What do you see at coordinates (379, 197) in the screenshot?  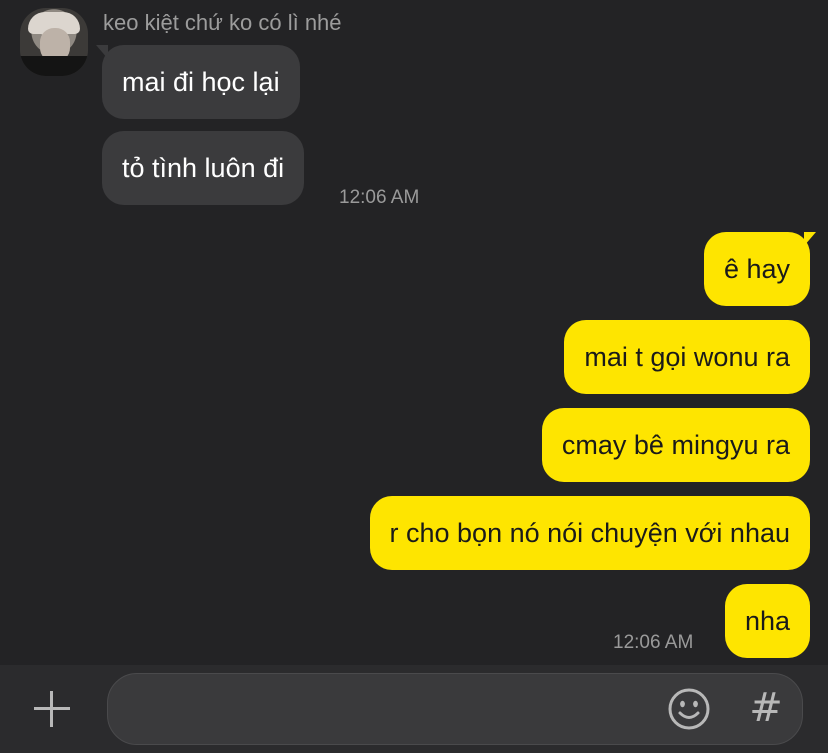 I see `incoming-timestamp: 12:06 AM` at bounding box center [379, 197].